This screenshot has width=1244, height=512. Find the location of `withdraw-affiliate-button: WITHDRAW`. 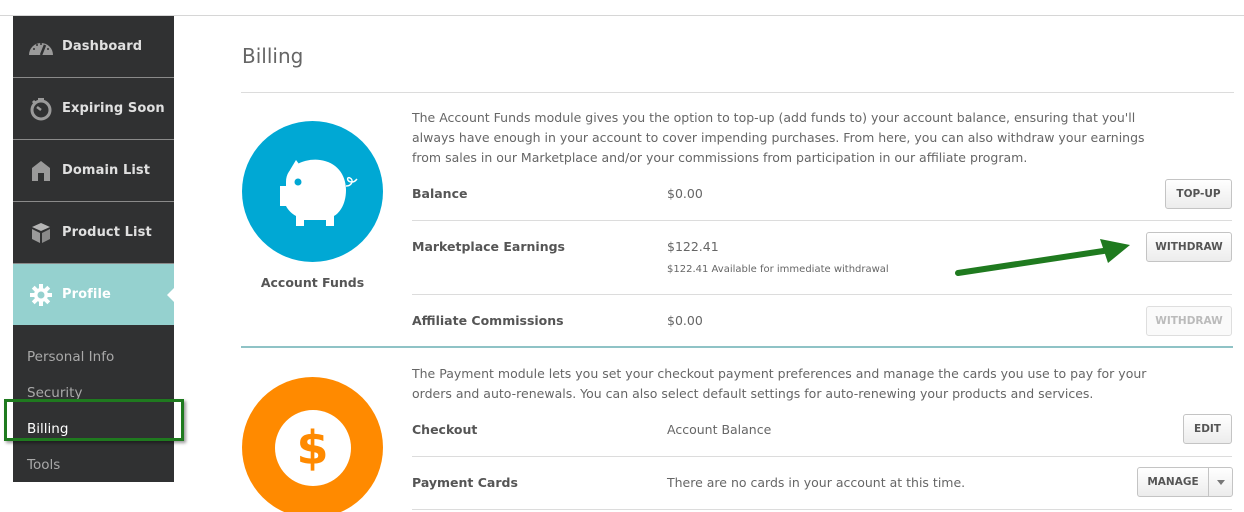

withdraw-affiliate-button: WITHDRAW is located at coordinates (1189, 321).